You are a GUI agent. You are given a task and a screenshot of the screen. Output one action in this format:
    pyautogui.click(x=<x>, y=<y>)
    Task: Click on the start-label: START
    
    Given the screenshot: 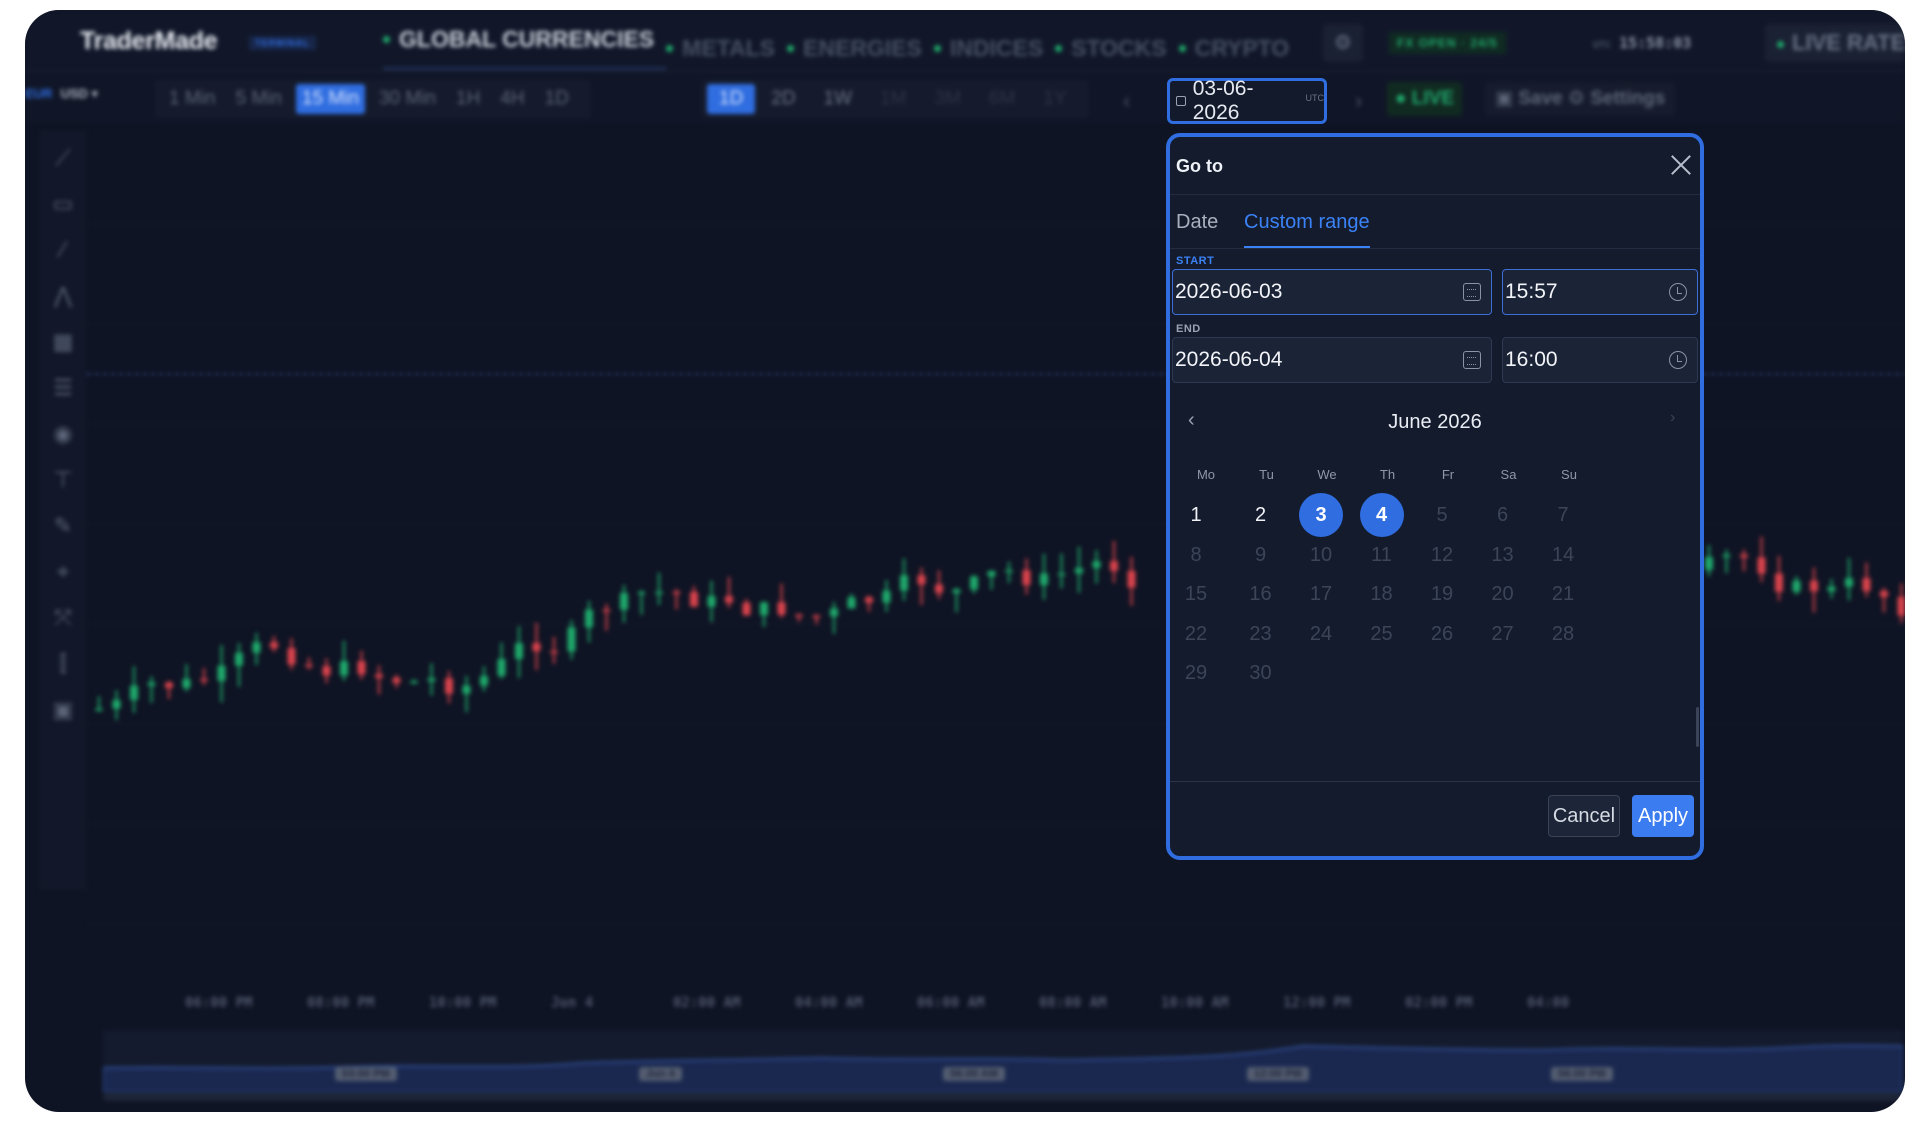 What is the action you would take?
    pyautogui.click(x=1195, y=261)
    